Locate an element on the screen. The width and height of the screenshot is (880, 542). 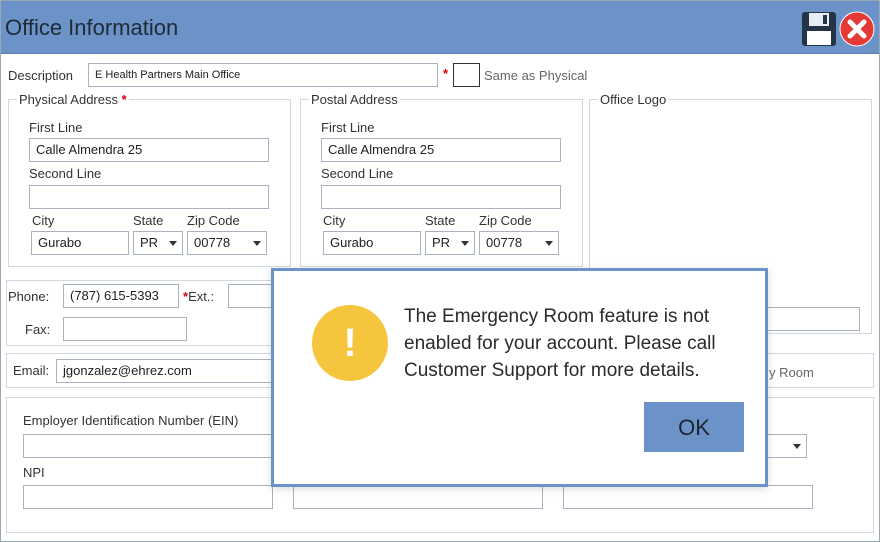
npi-tertiary-input is located at coordinates (688, 497).